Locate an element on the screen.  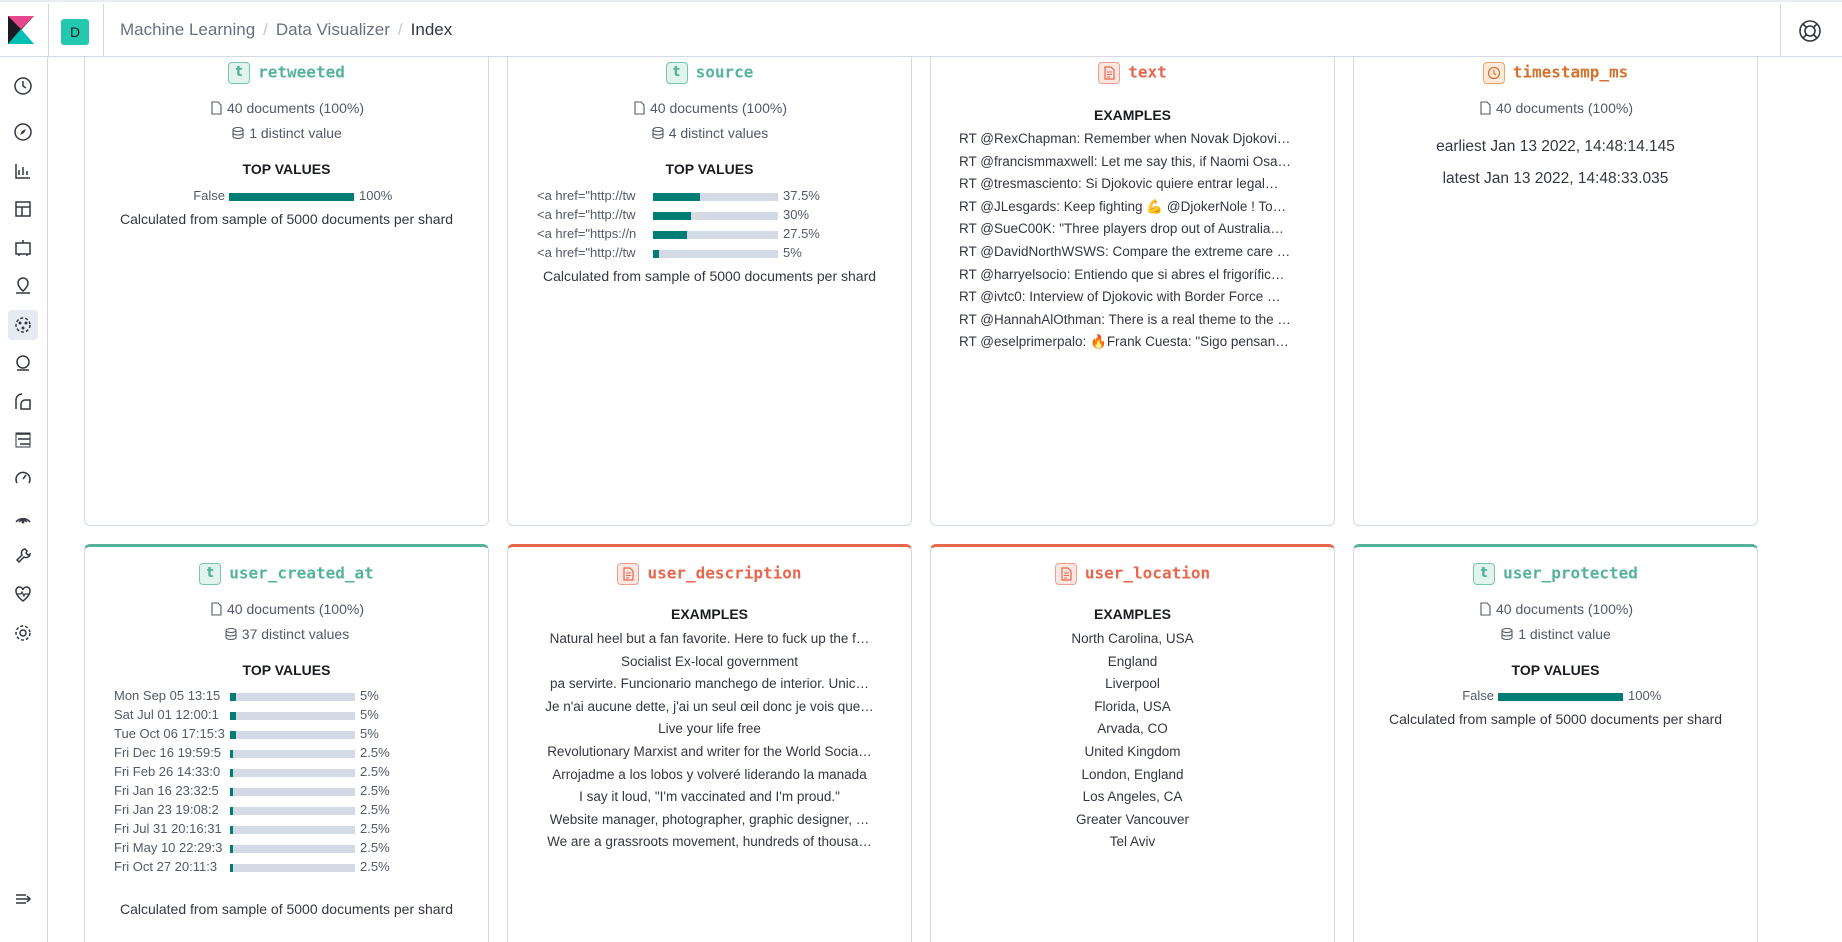
collapse-icon is located at coordinates (23, 899).